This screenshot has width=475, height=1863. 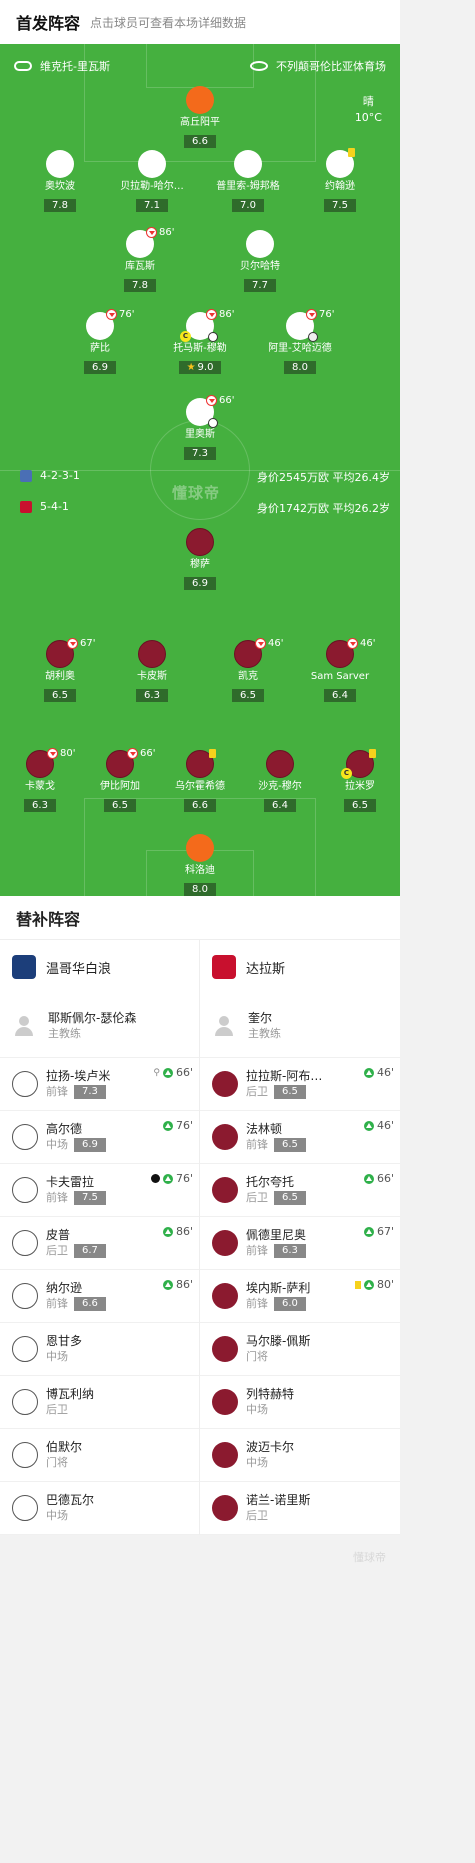 I want to click on away-player-6: 80' 卡蒙戈 6.3, so click(x=42, y=780).